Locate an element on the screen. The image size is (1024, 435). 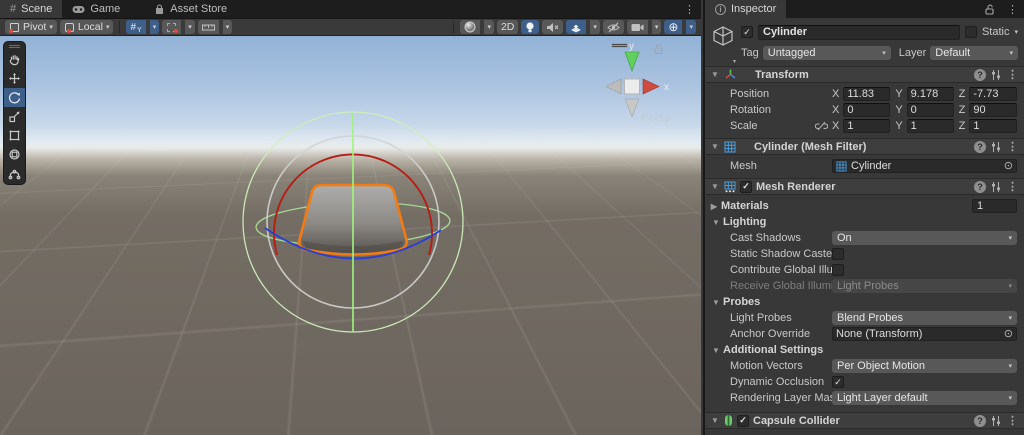
snap-increment-toggle is located at coordinates (208, 27).